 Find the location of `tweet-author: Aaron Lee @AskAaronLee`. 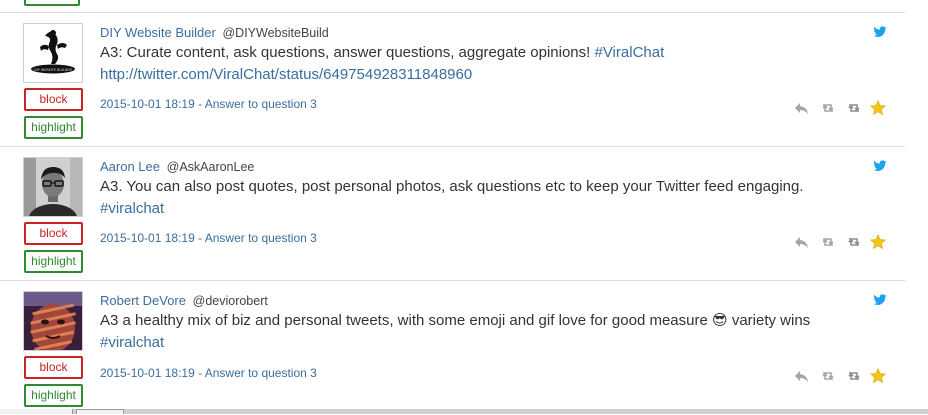

tweet-author: Aaron Lee @AskAaronLee is located at coordinates (177, 166).